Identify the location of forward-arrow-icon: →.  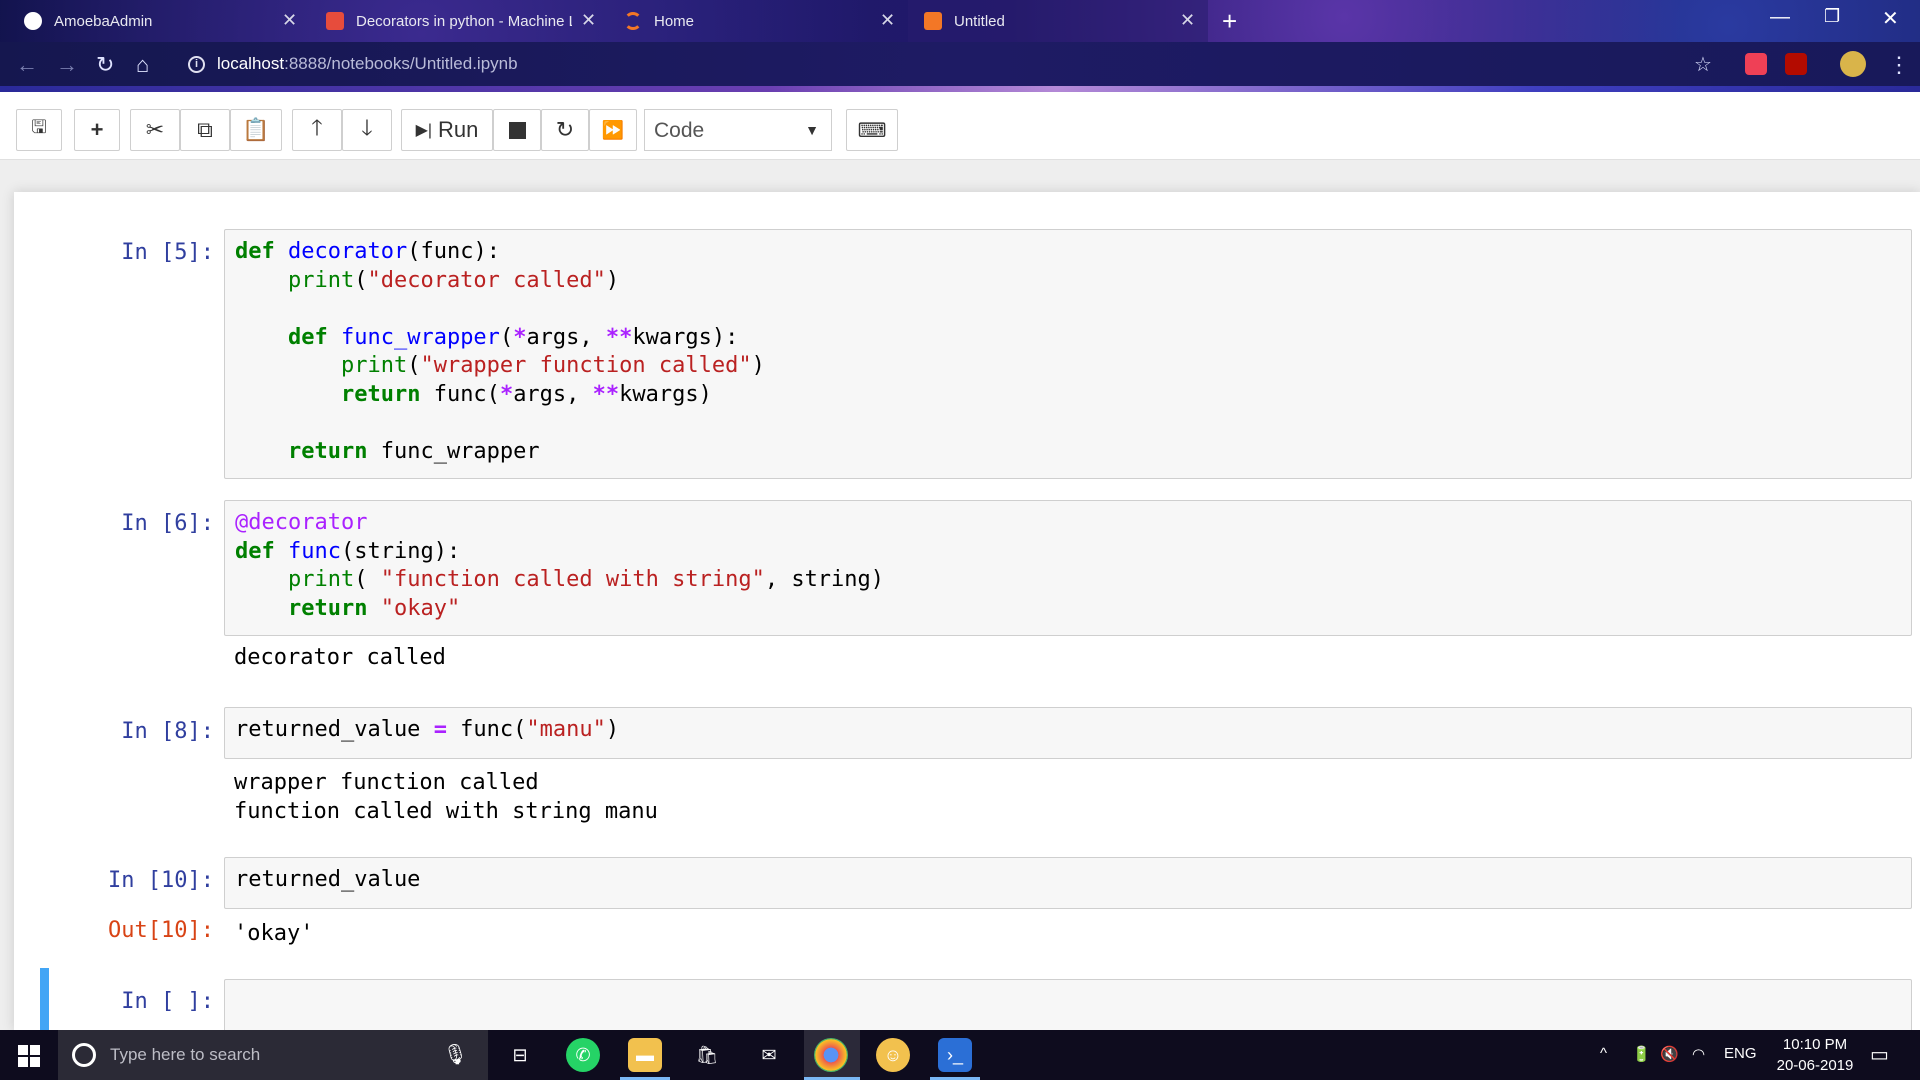
(67, 65).